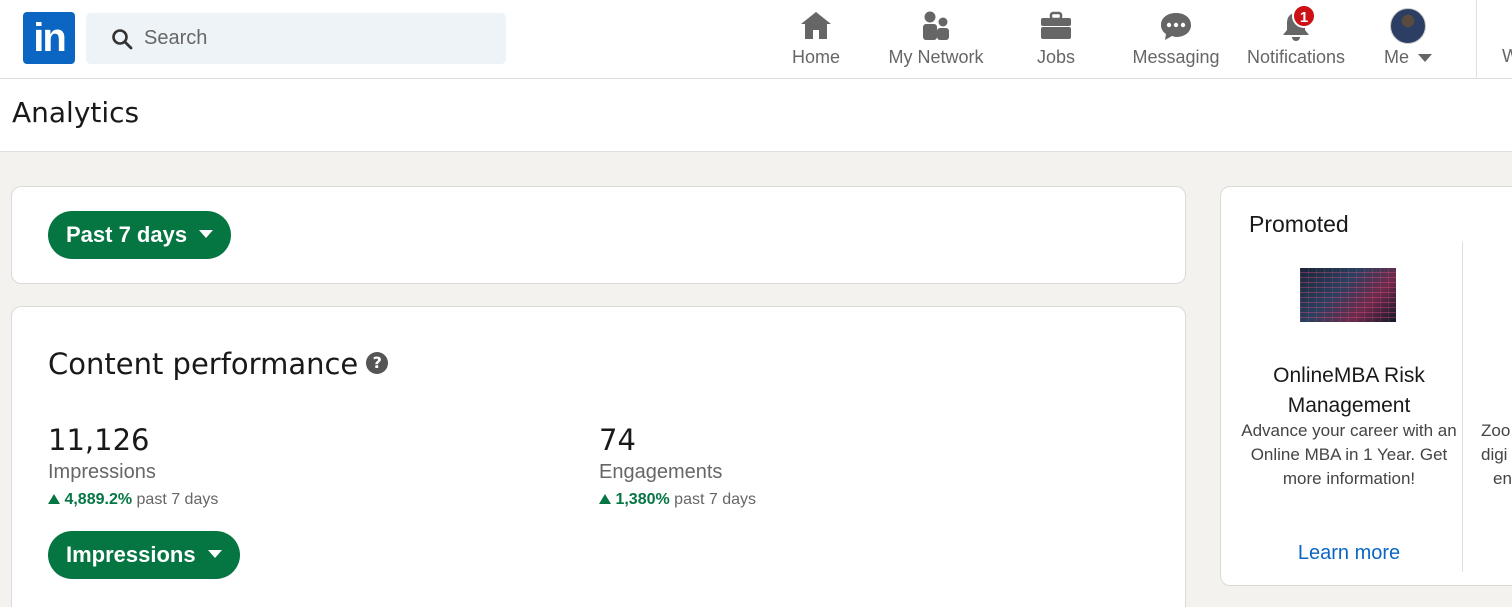 This screenshot has width=1512, height=607. What do you see at coordinates (102, 472) in the screenshot?
I see `metric-label: Impressions` at bounding box center [102, 472].